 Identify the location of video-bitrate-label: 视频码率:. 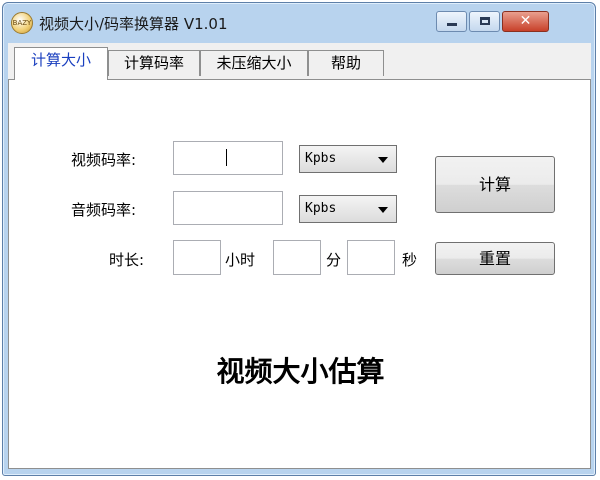
(104, 160).